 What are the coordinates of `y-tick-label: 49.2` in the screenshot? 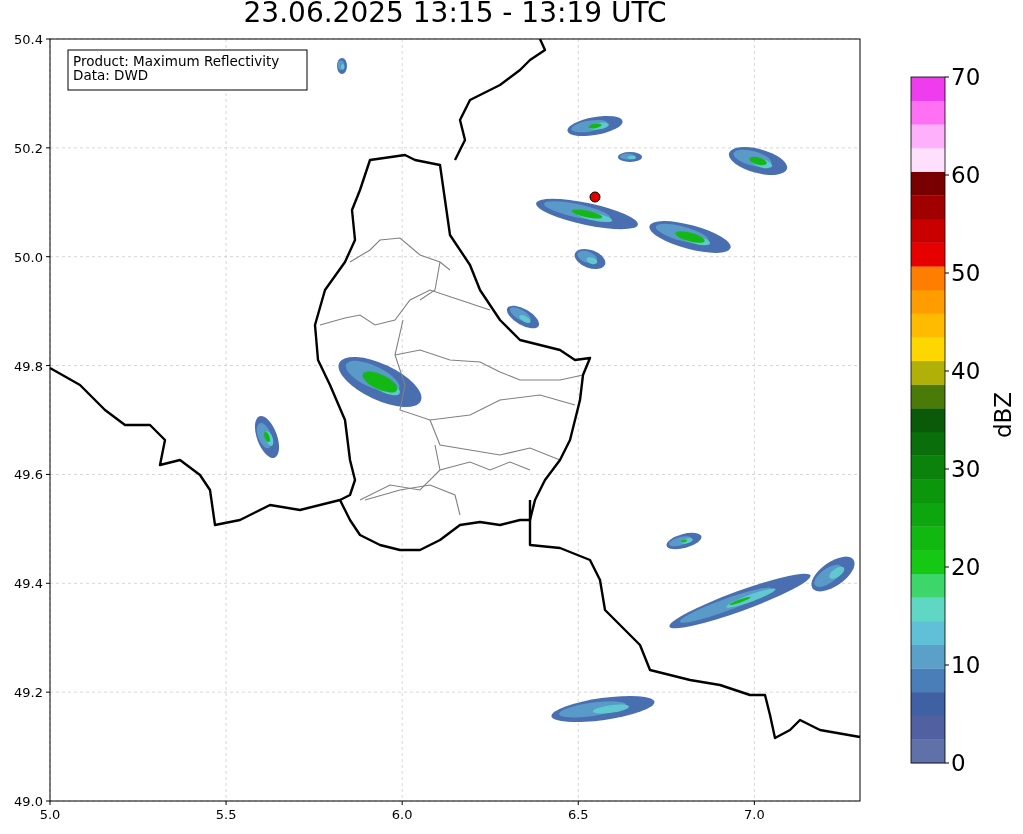 It's located at (28, 693).